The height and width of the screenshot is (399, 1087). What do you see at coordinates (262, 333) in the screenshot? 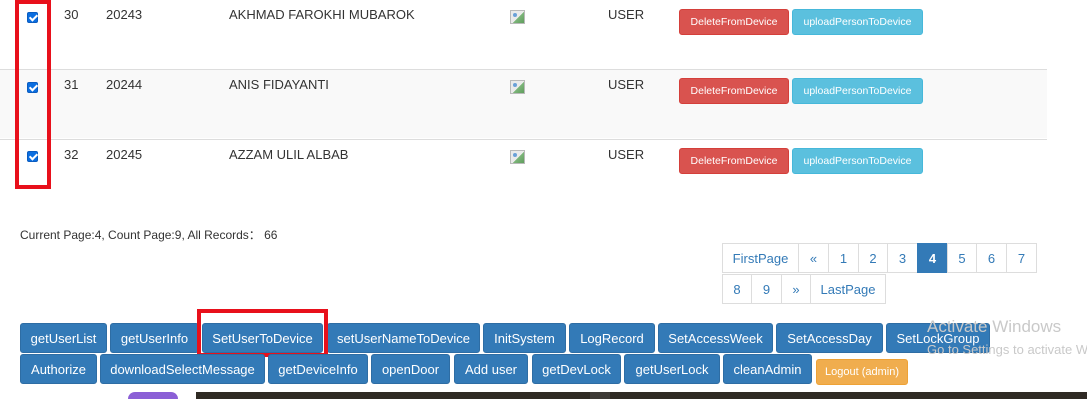
I see `set-user-to-device-highlight-box` at bounding box center [262, 333].